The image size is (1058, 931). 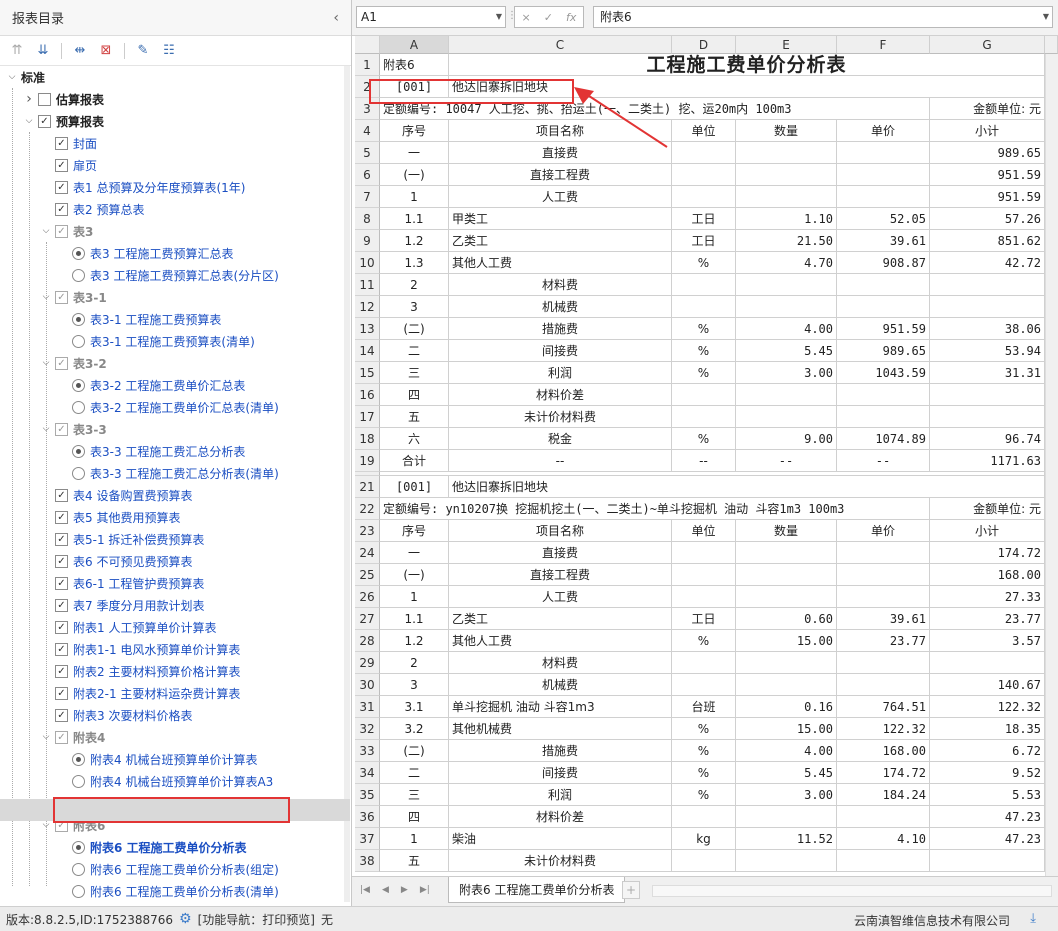 What do you see at coordinates (173, 385) in the screenshot?
I see `tree-item: 表3-2 工程施工费单价汇总表` at bounding box center [173, 385].